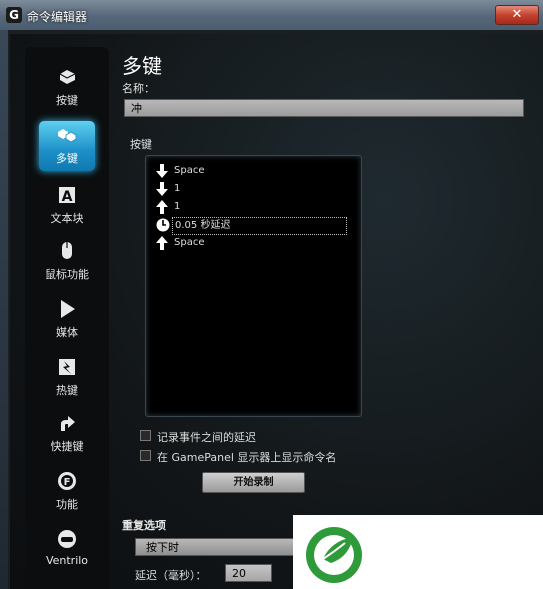 The image size is (543, 589). Describe the element at coordinates (67, 539) in the screenshot. I see `headset-icon` at that location.